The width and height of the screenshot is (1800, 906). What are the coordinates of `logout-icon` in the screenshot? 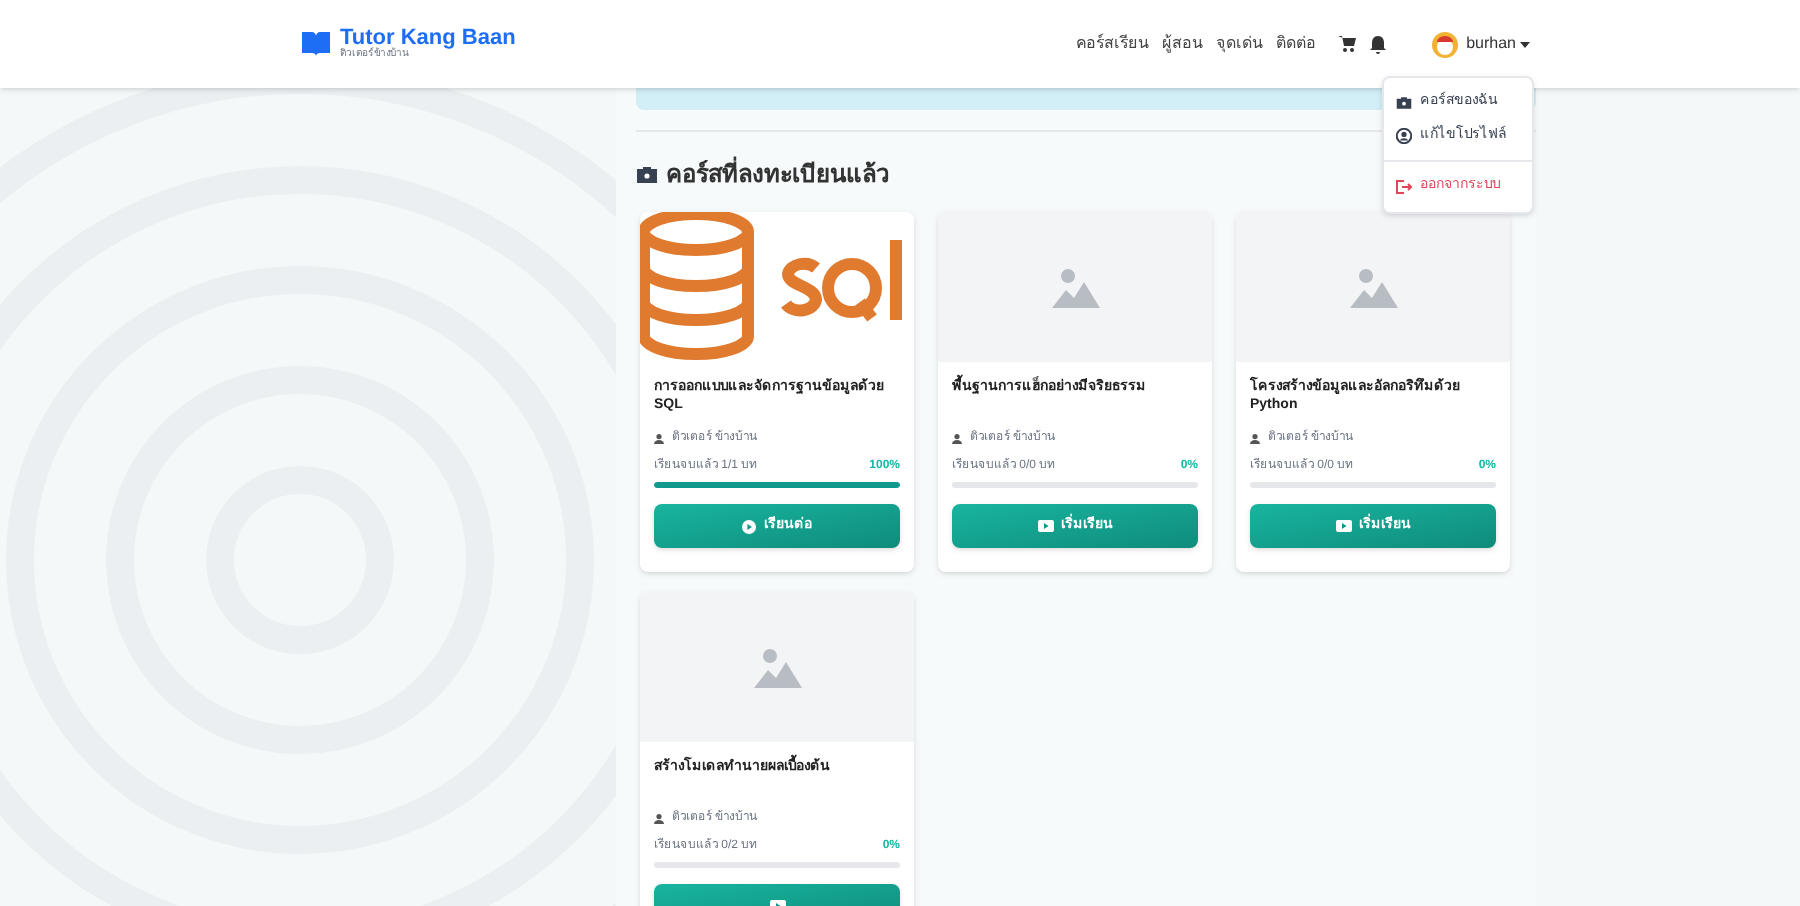 It's located at (1404, 186).